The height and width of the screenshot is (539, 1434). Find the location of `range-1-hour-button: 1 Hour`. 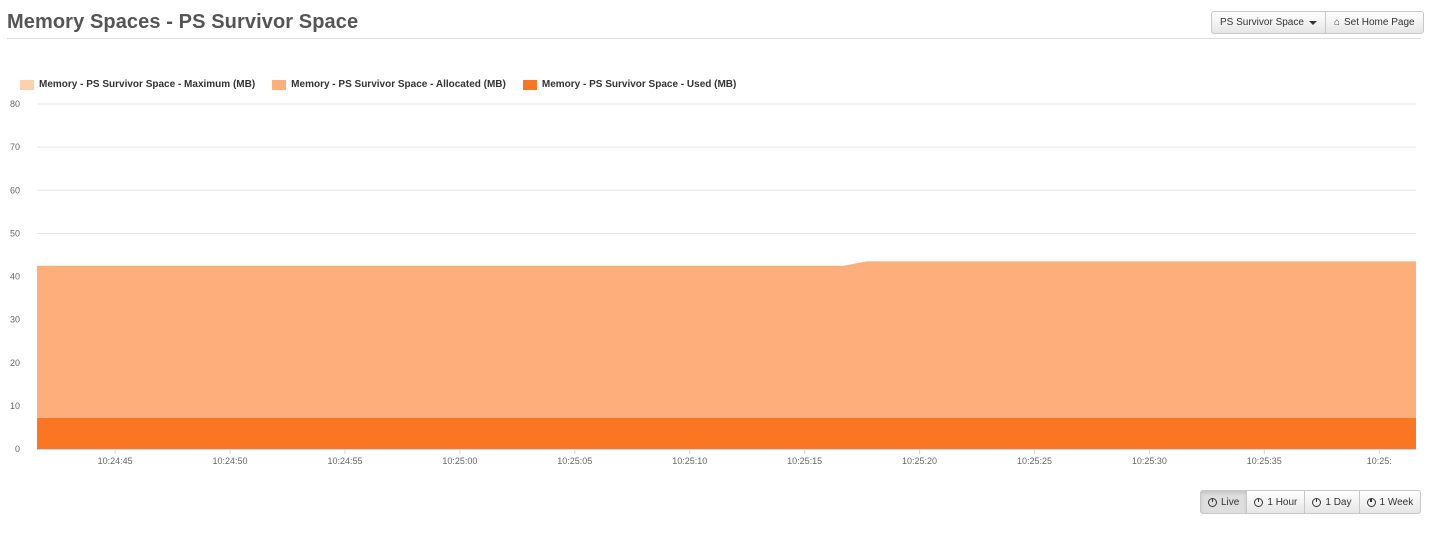

range-1-hour-button: 1 Hour is located at coordinates (1276, 502).